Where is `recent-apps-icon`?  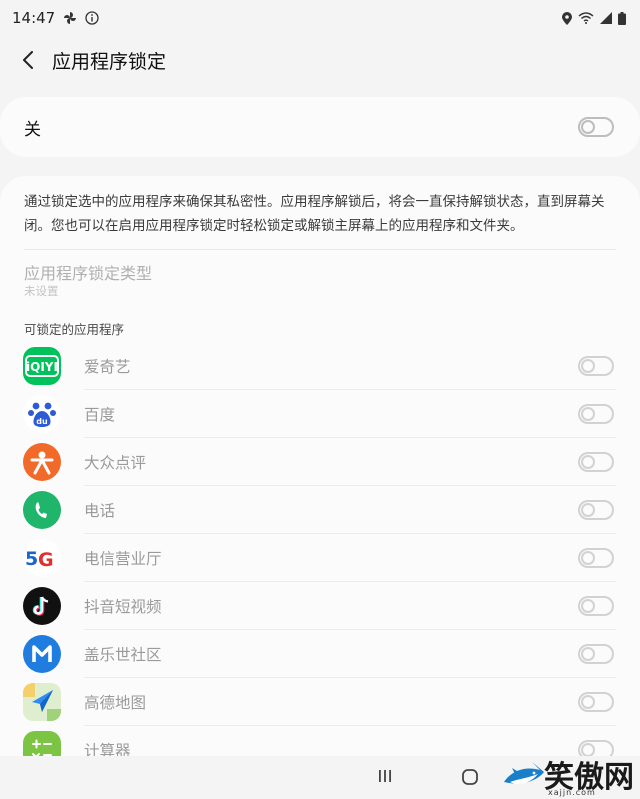 recent-apps-icon is located at coordinates (385, 778).